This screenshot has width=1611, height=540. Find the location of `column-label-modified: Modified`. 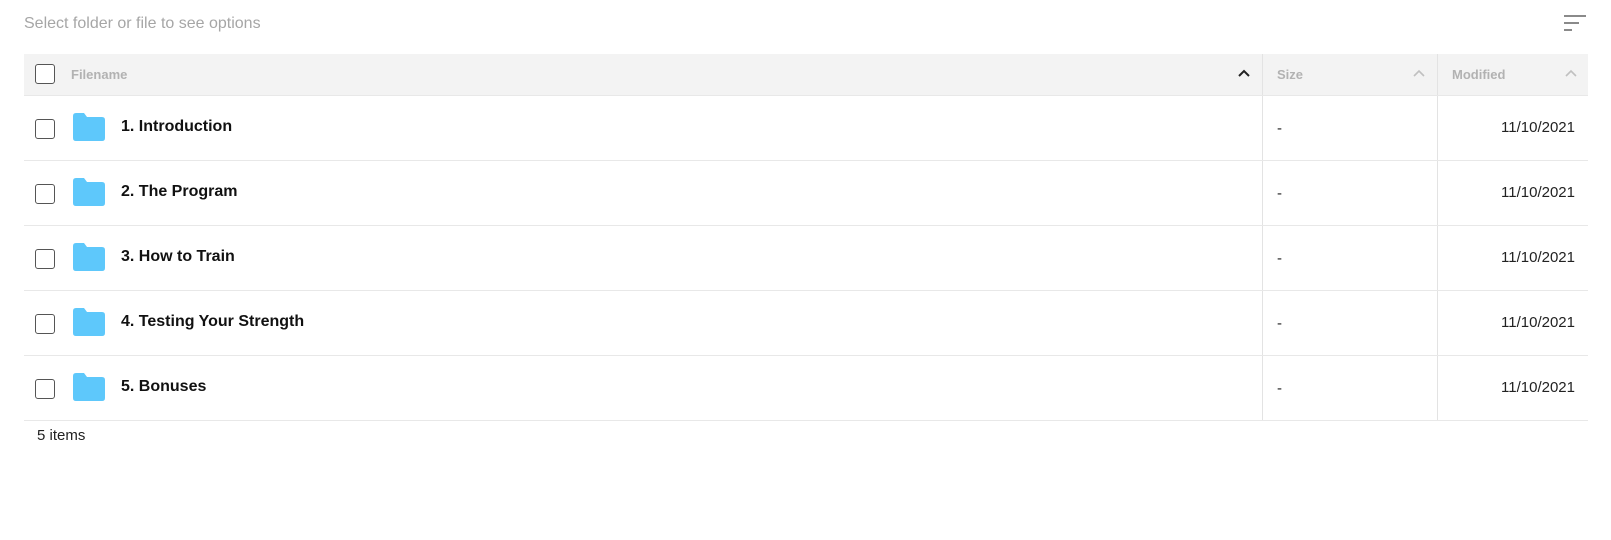

column-label-modified: Modified is located at coordinates (1479, 74).